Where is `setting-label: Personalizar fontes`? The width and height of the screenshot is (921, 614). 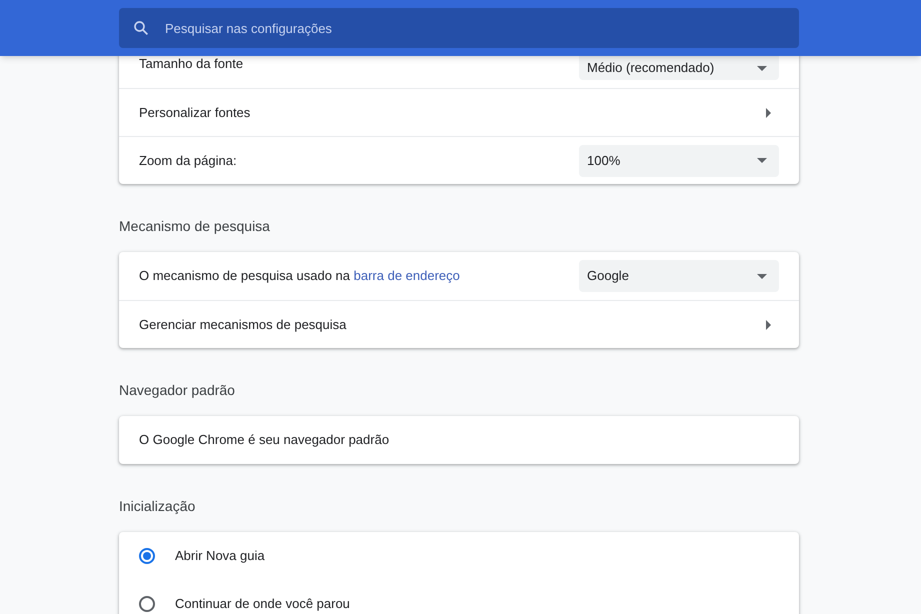
setting-label: Personalizar fontes is located at coordinates (195, 113).